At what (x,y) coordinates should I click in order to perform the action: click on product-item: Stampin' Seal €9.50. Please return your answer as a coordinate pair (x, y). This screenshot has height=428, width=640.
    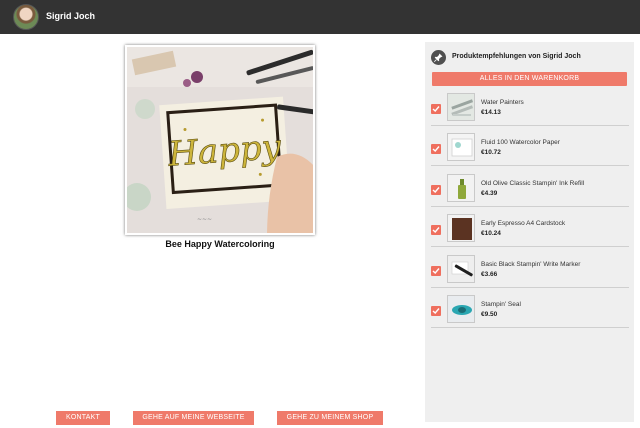
    Looking at the image, I should click on (530, 311).